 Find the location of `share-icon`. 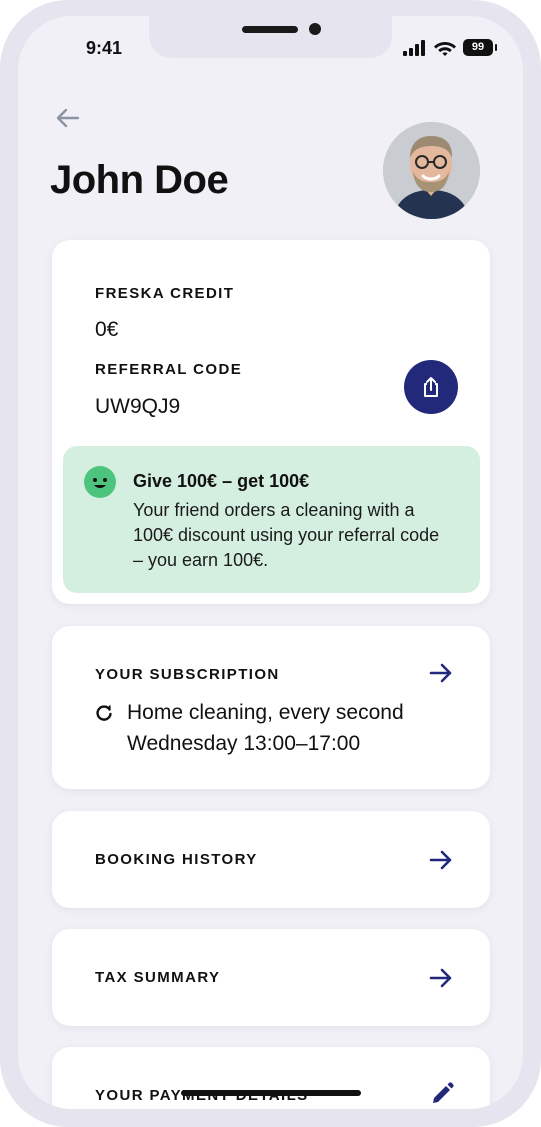

share-icon is located at coordinates (431, 387).